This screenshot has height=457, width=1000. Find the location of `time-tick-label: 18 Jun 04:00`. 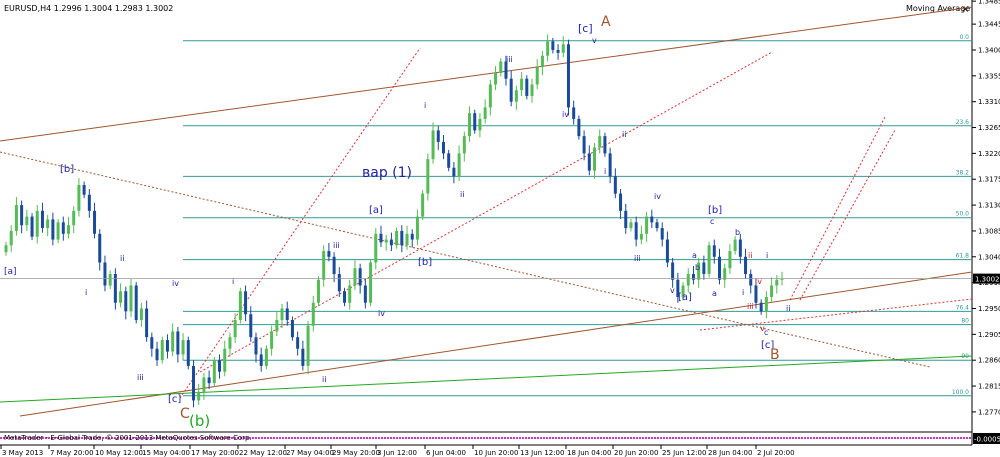

time-tick-label: 18 Jun 04:00 is located at coordinates (589, 453).